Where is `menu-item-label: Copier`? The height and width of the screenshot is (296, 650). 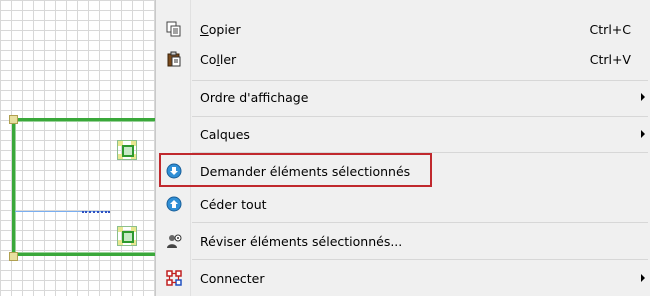 menu-item-label: Copier is located at coordinates (220, 29).